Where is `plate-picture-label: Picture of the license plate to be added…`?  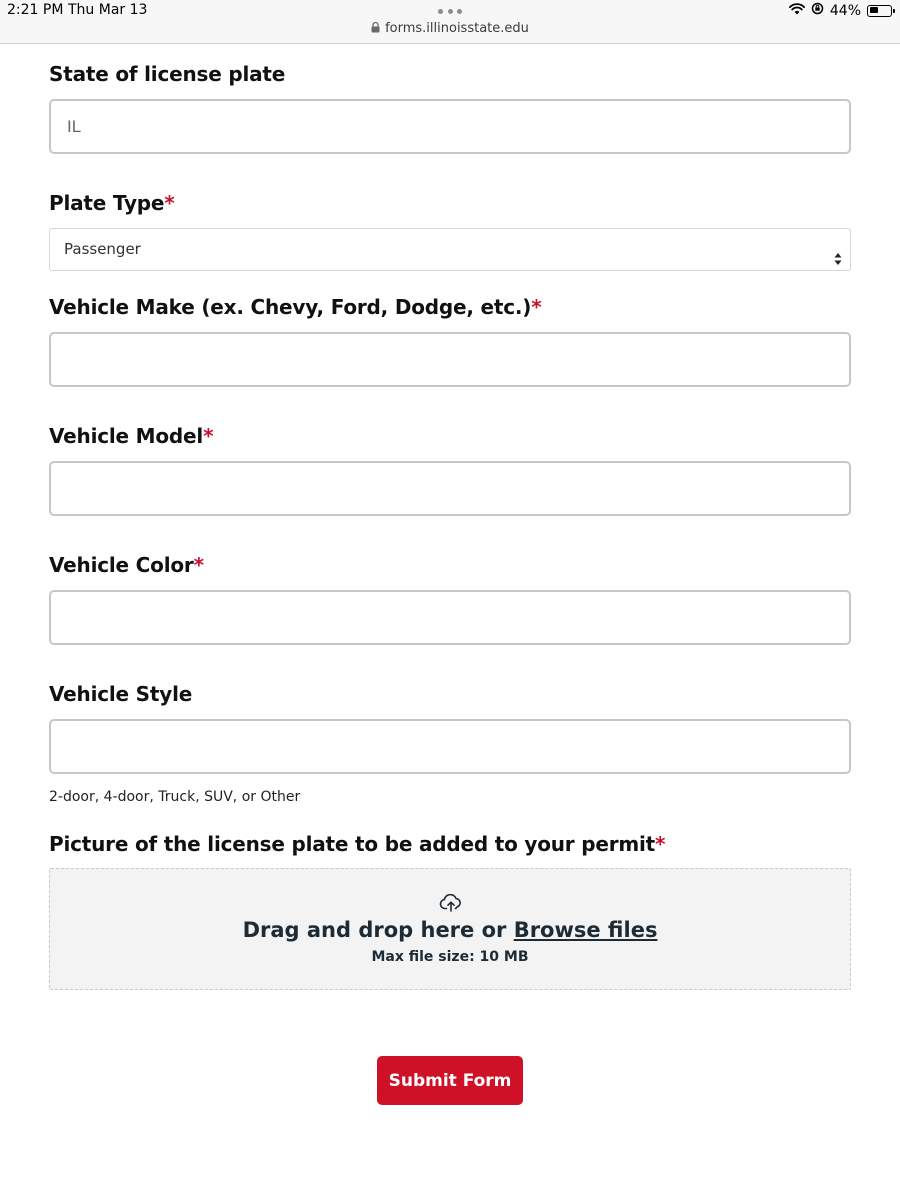
plate-picture-label: Picture of the license plate to be added… is located at coordinates (357, 844).